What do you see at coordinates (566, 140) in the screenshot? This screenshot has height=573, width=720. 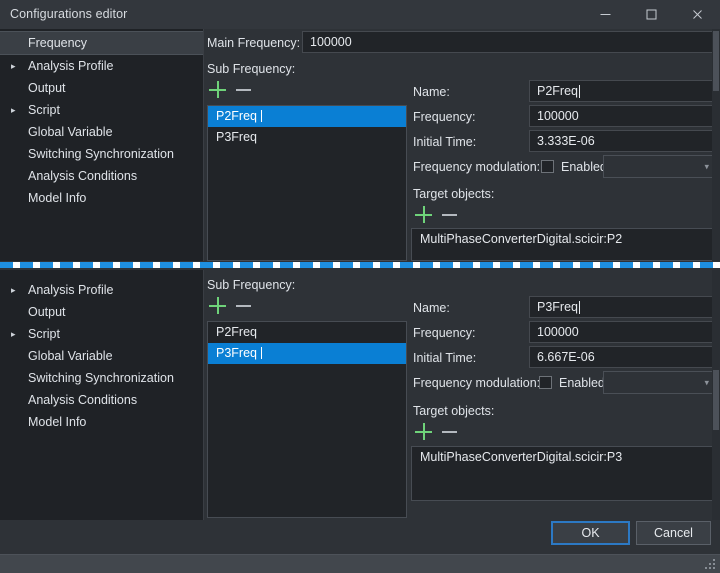 I see `initial-time-value: 3.333E-06` at bounding box center [566, 140].